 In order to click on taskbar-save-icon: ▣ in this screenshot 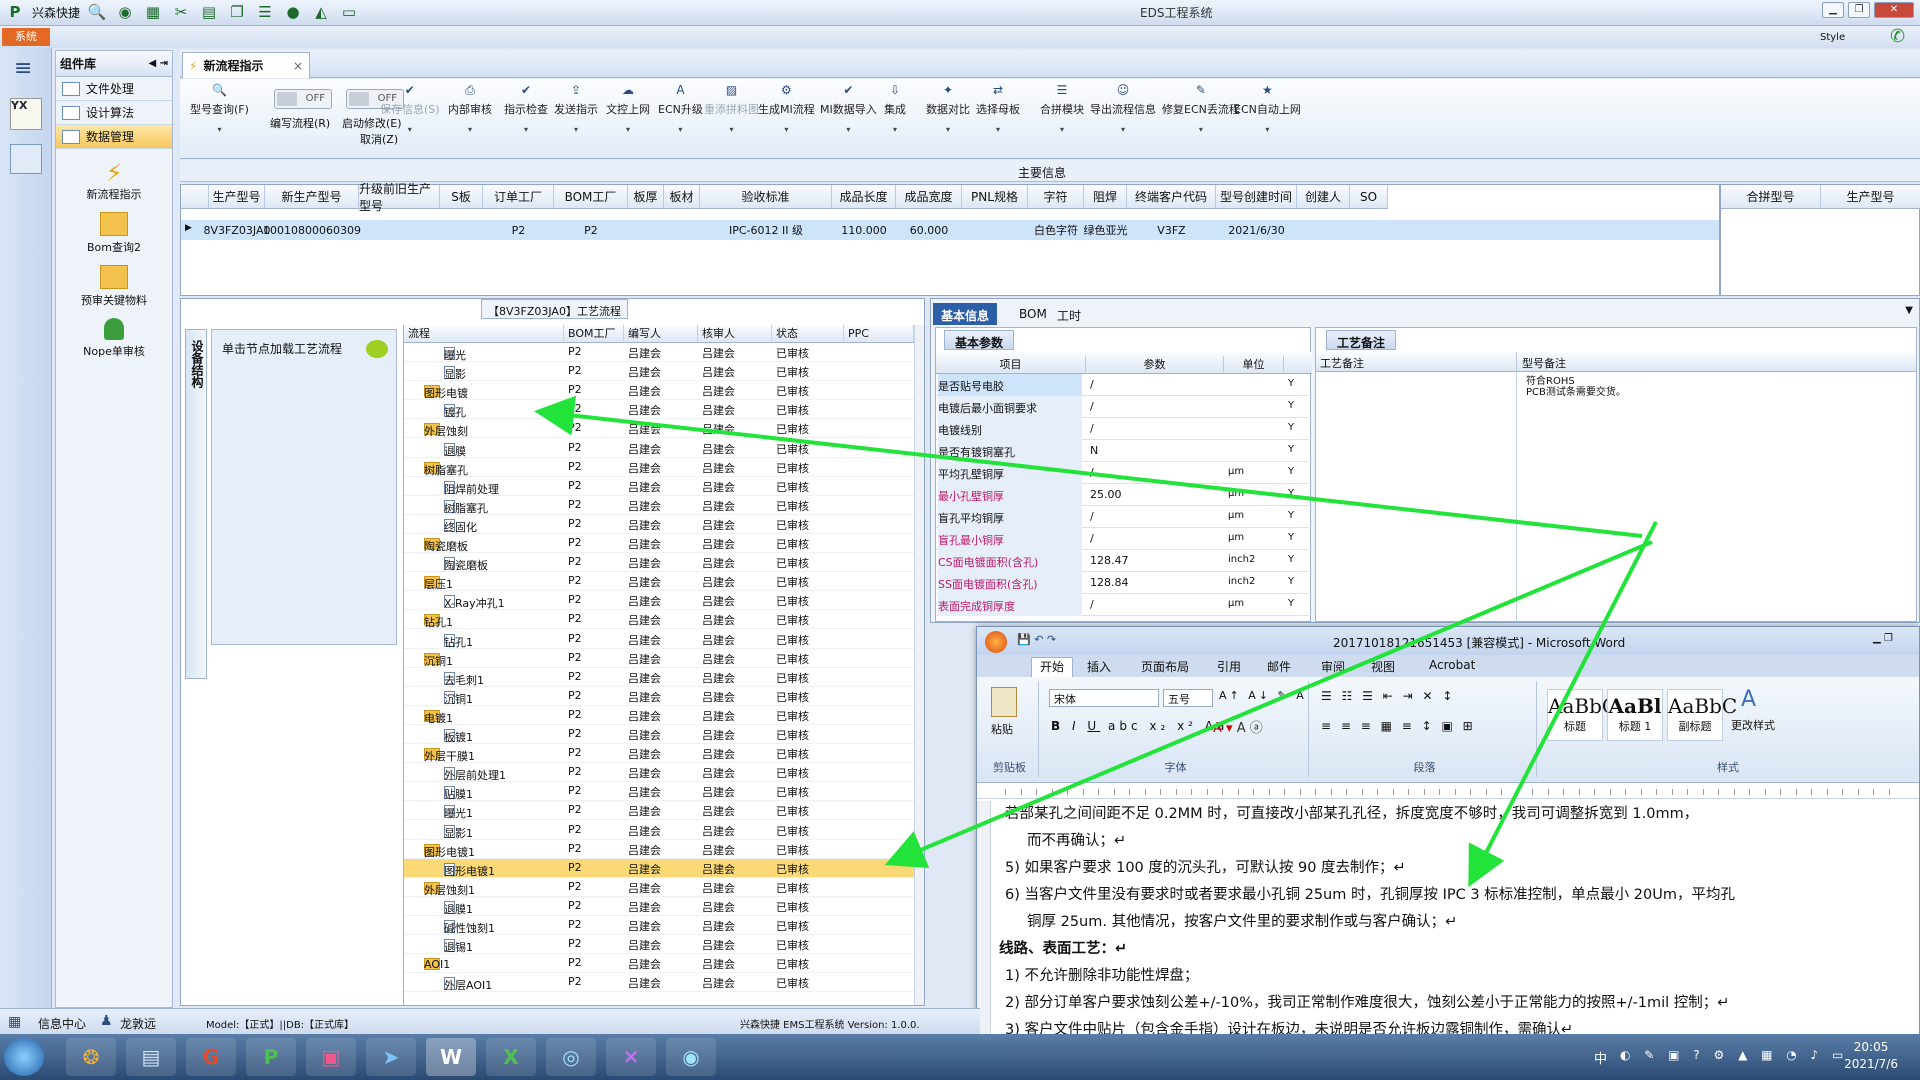, I will do `click(331, 1057)`.